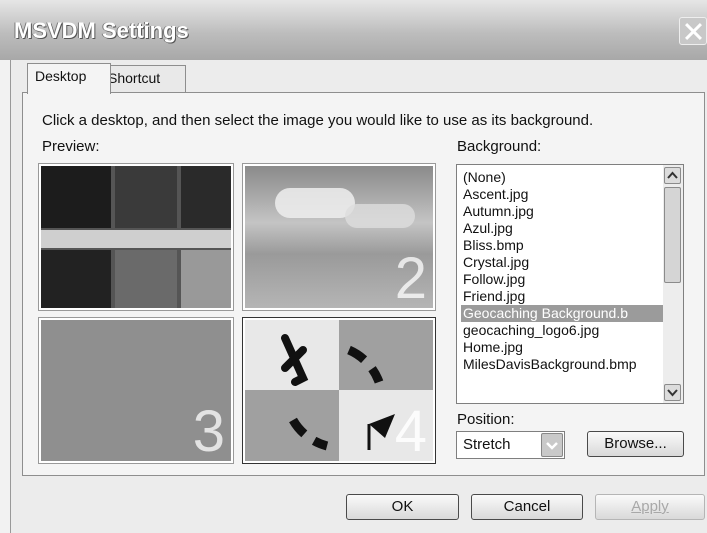  Describe the element at coordinates (673, 284) in the screenshot. I see `listbox-scrollbar` at that location.